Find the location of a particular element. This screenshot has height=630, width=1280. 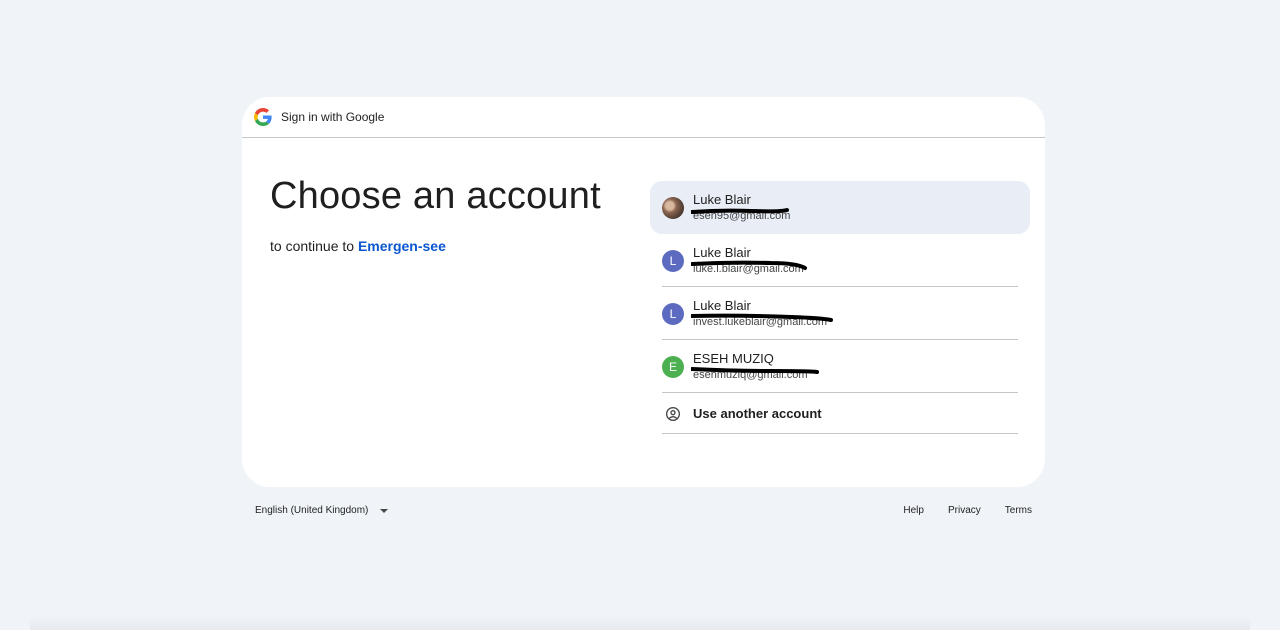

terms-link: Terms is located at coordinates (1018, 510).